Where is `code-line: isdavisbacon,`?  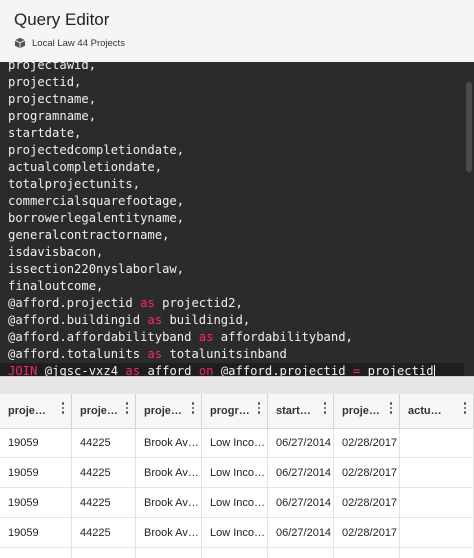
code-line: isdavisbacon, is located at coordinates (55, 252).